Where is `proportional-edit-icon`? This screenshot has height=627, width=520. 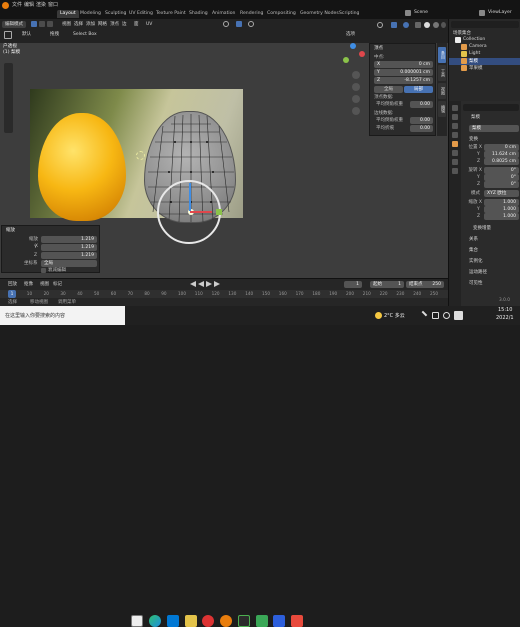 proportional-edit-icon is located at coordinates (251, 24).